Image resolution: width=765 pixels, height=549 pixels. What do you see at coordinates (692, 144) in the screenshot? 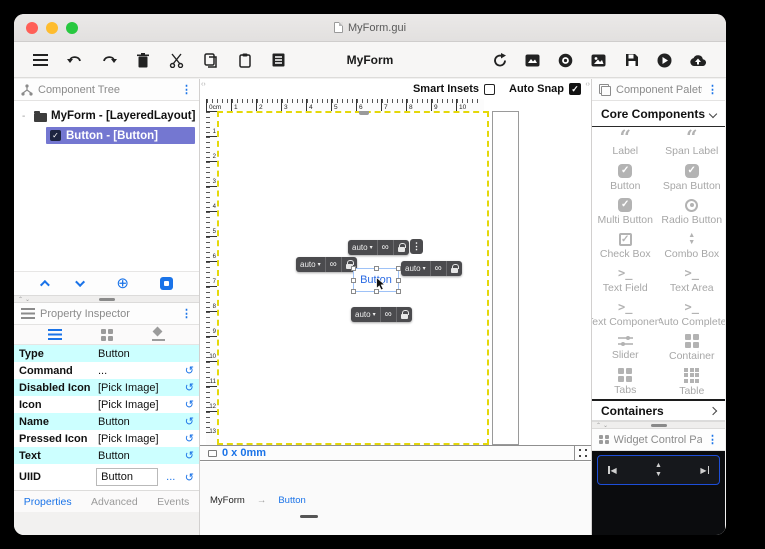
I see `palette-item-span-label: “Span Label` at bounding box center [692, 144].